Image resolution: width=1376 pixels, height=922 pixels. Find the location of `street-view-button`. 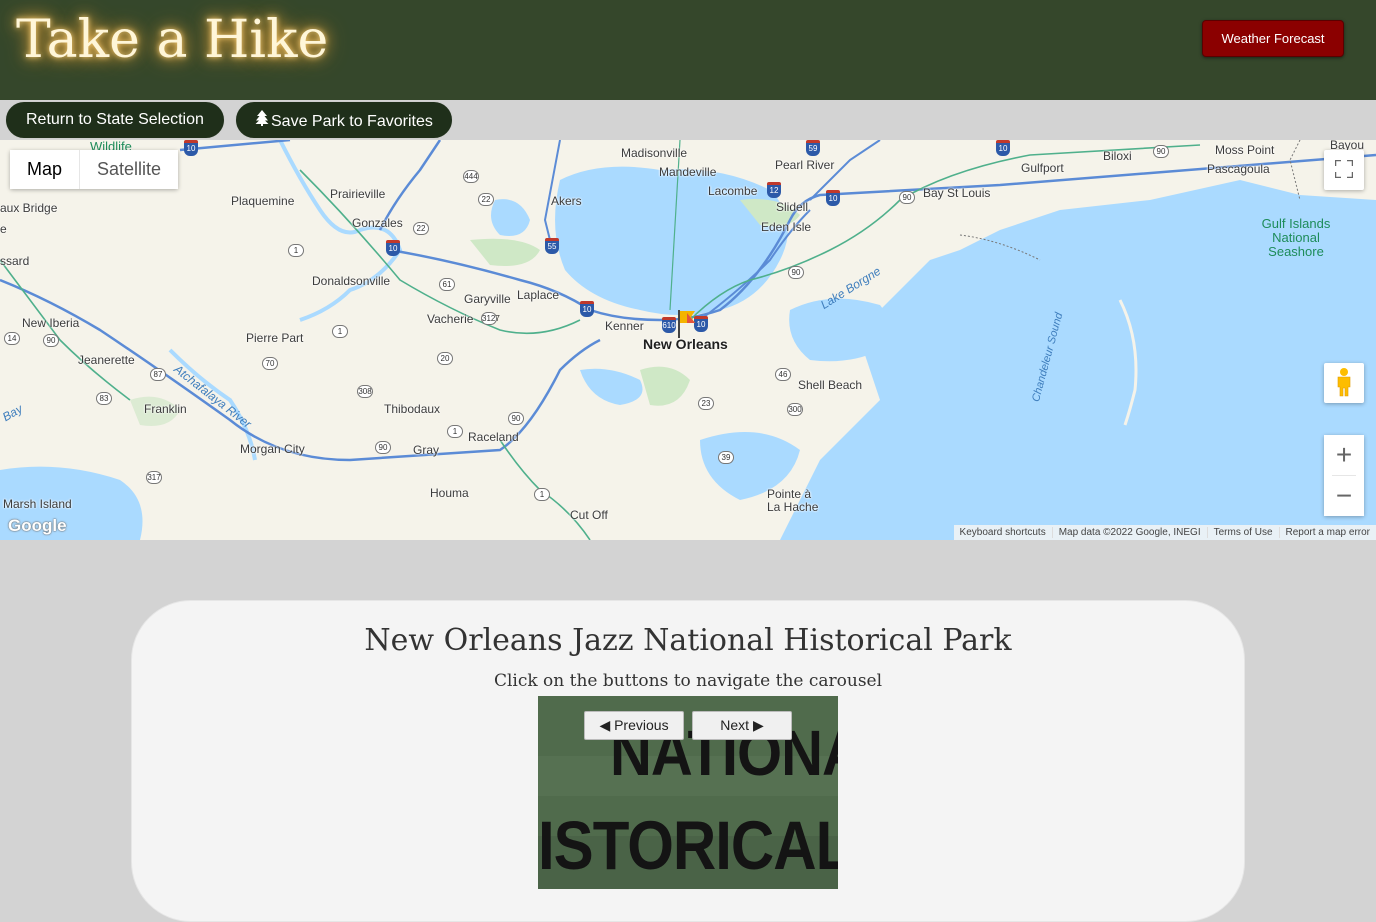

street-view-button is located at coordinates (1344, 383).